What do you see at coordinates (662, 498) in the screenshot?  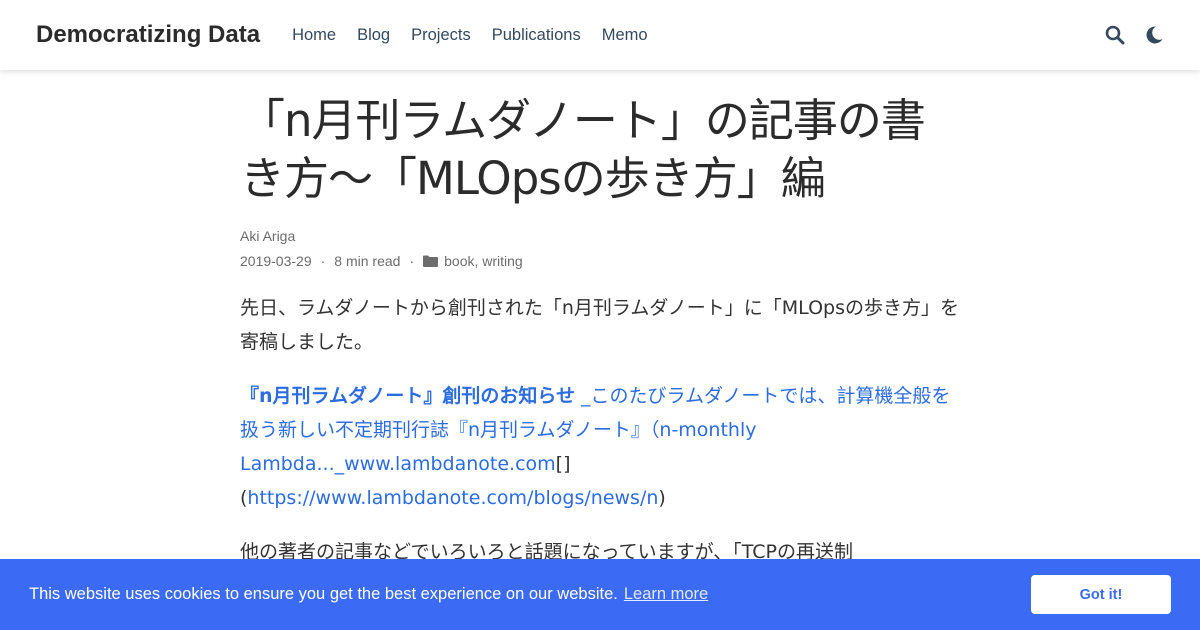 I see `close-paren: )` at bounding box center [662, 498].